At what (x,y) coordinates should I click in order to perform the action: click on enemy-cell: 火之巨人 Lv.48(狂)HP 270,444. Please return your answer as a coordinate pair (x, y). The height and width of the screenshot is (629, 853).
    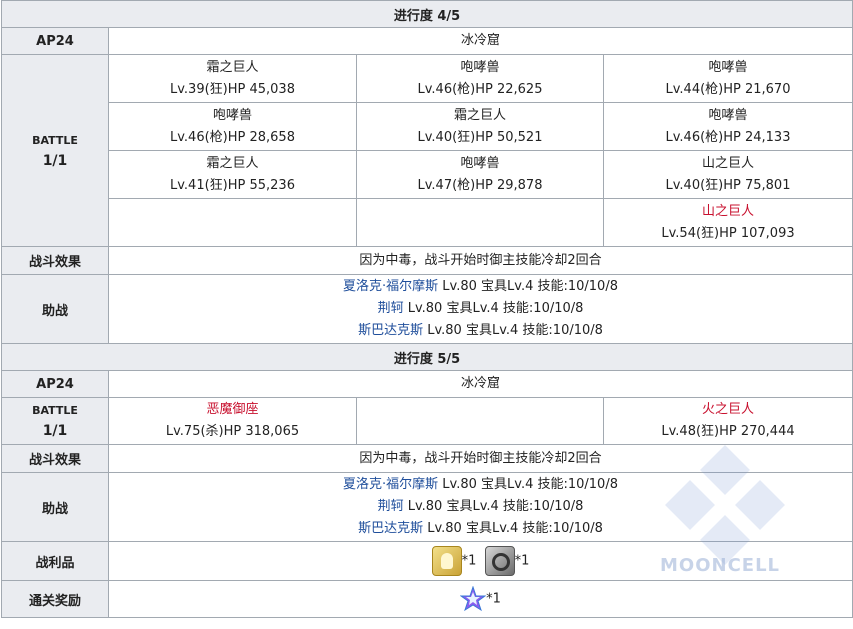
    Looking at the image, I should click on (728, 421).